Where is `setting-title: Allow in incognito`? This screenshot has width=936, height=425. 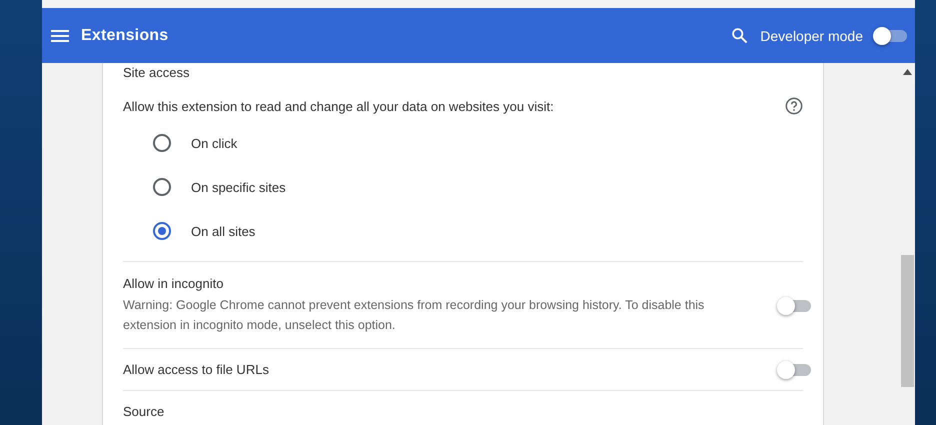
setting-title: Allow in incognito is located at coordinates (173, 283).